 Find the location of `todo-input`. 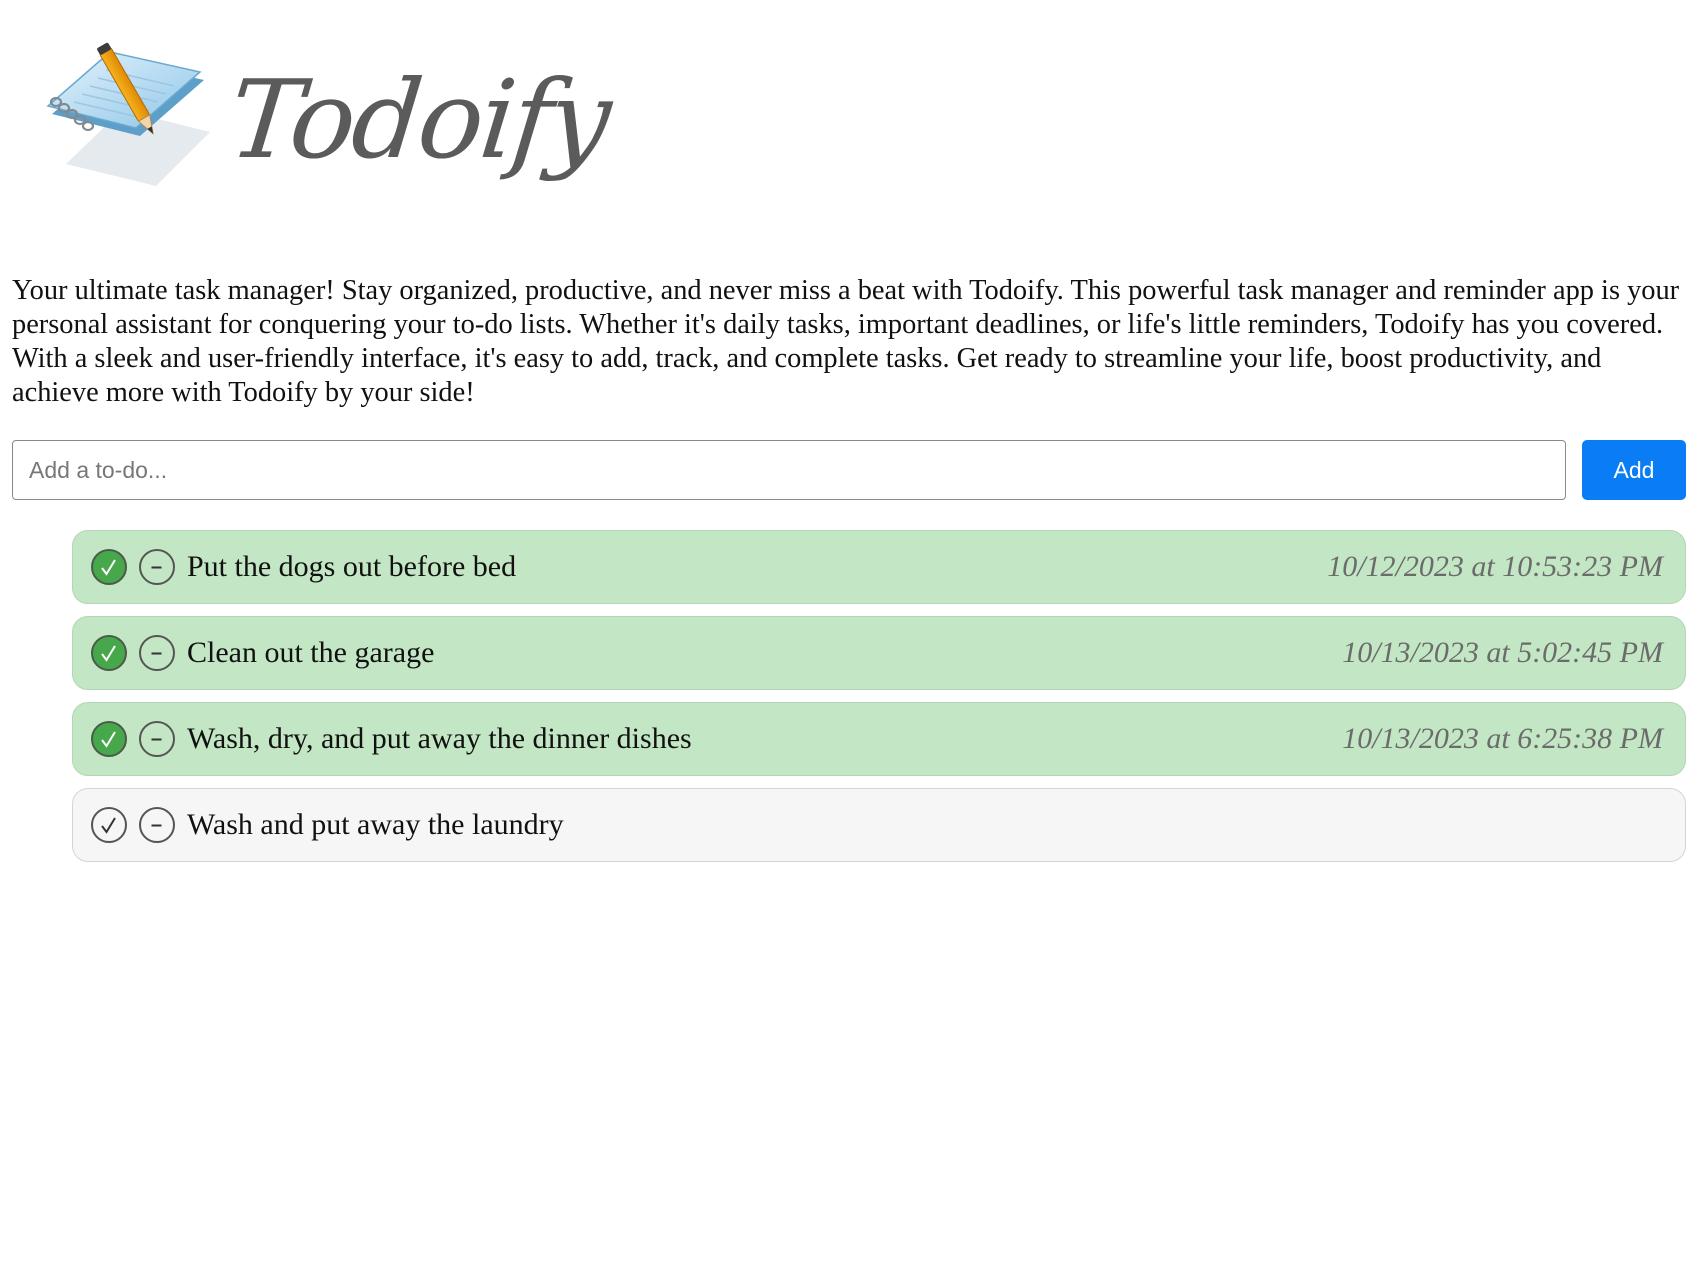

todo-input is located at coordinates (789, 470).